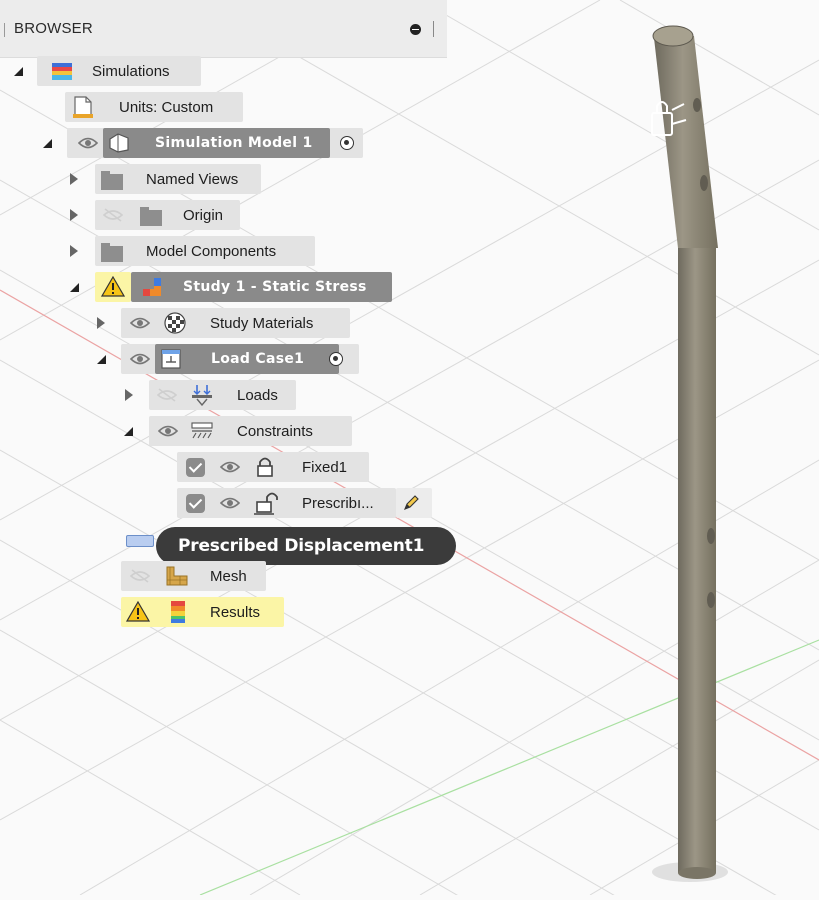  I want to click on node-label: Load Case1, so click(258, 359).